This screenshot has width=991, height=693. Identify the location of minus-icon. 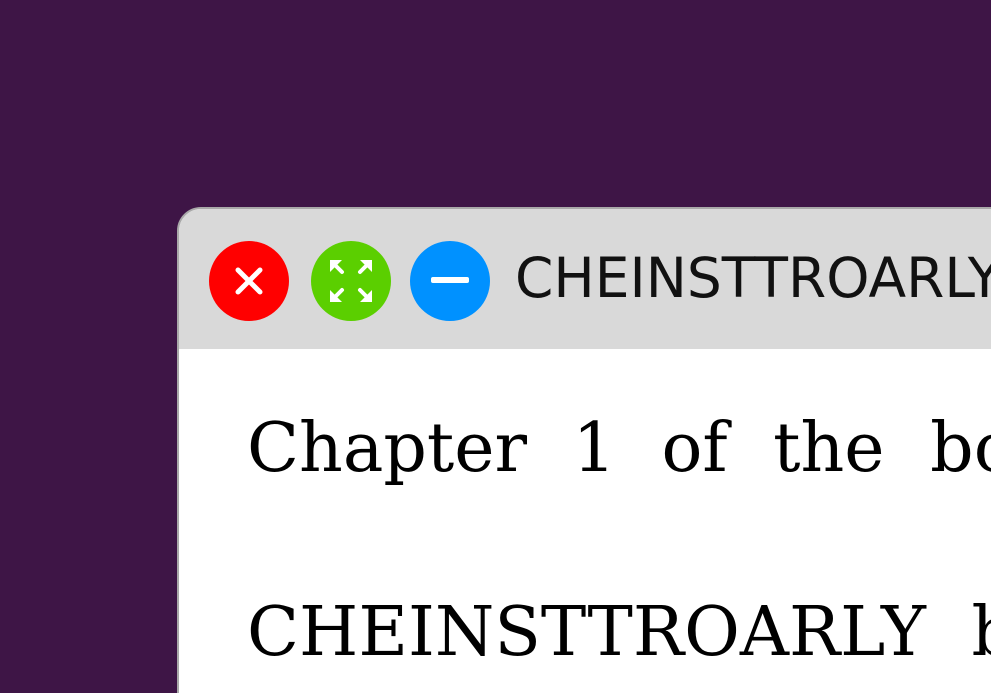
(450, 280).